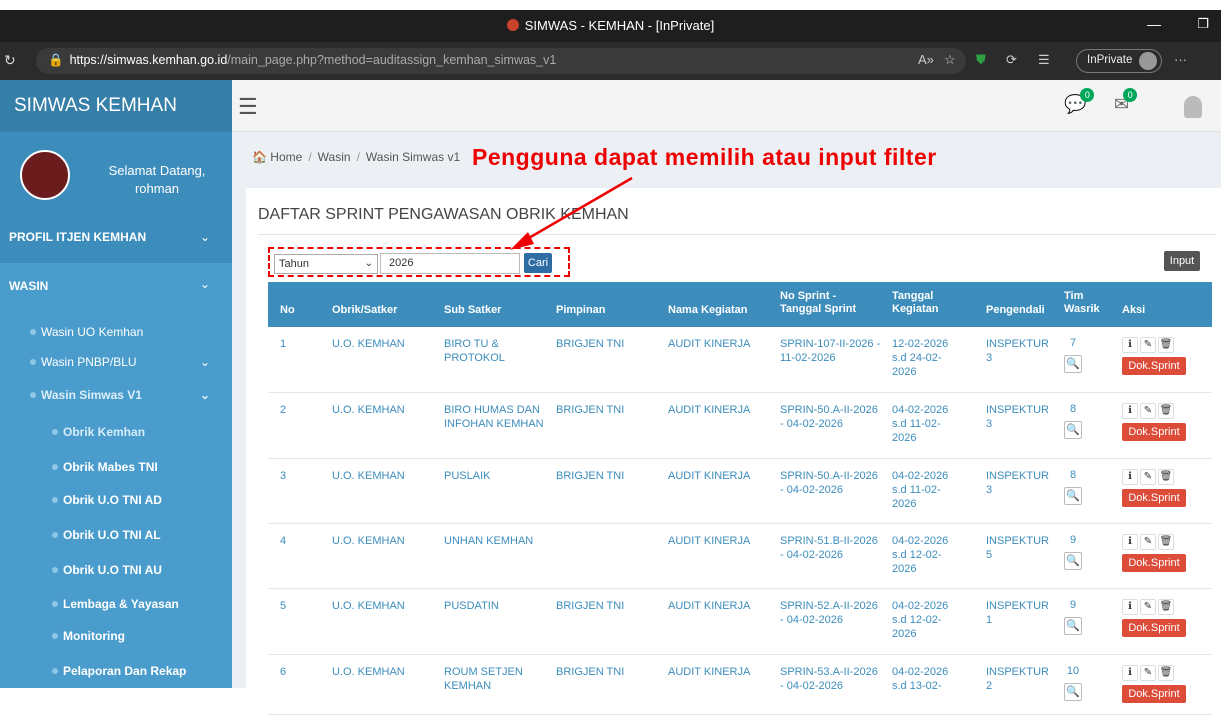 The height and width of the screenshot is (715, 1221). I want to click on menu-wasin-simwas-v1: Wasin Simwas V1 ⌄, so click(116, 395).